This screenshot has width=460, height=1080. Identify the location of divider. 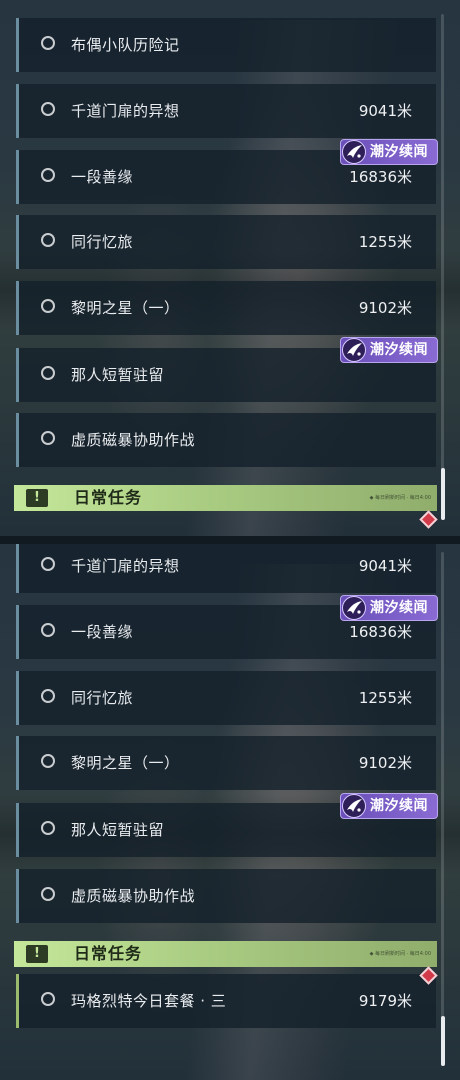
(230, 540).